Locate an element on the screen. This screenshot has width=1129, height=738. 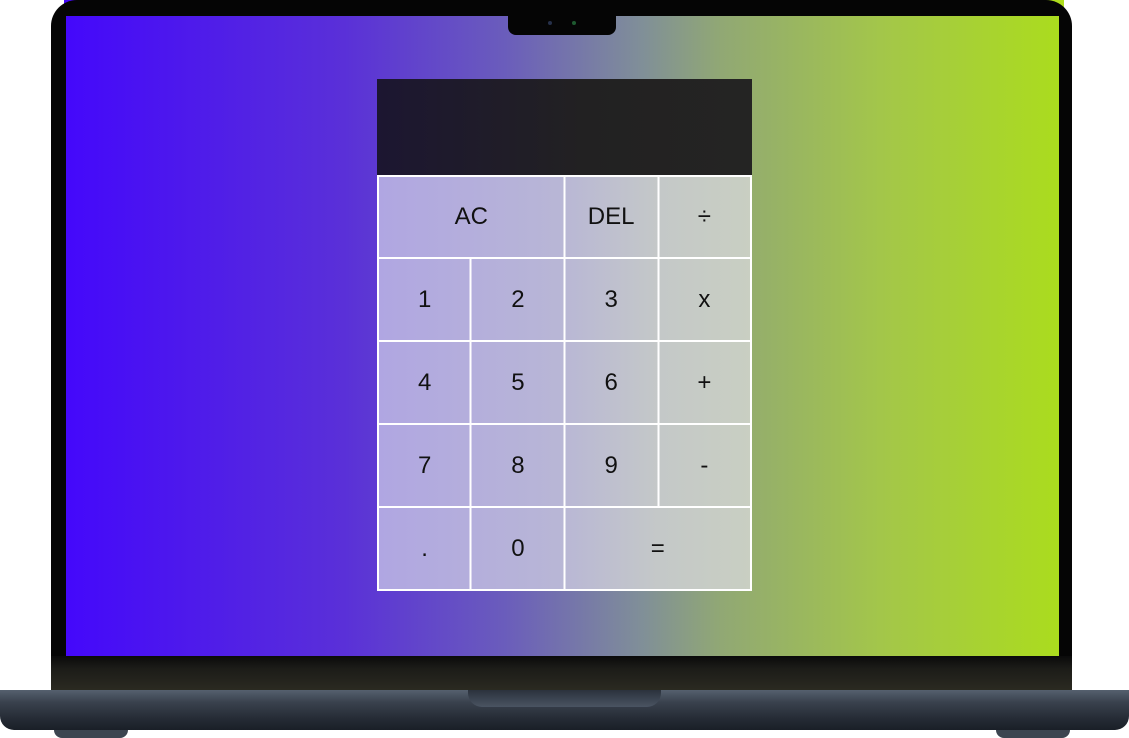
equals-button: = is located at coordinates (658, 548).